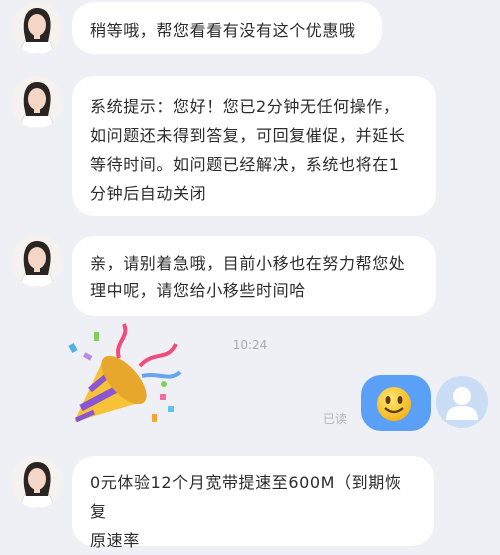 This screenshot has height=555, width=500. Describe the element at coordinates (148, 193) in the screenshot. I see `message-line: 分钟后自动关闭` at that location.